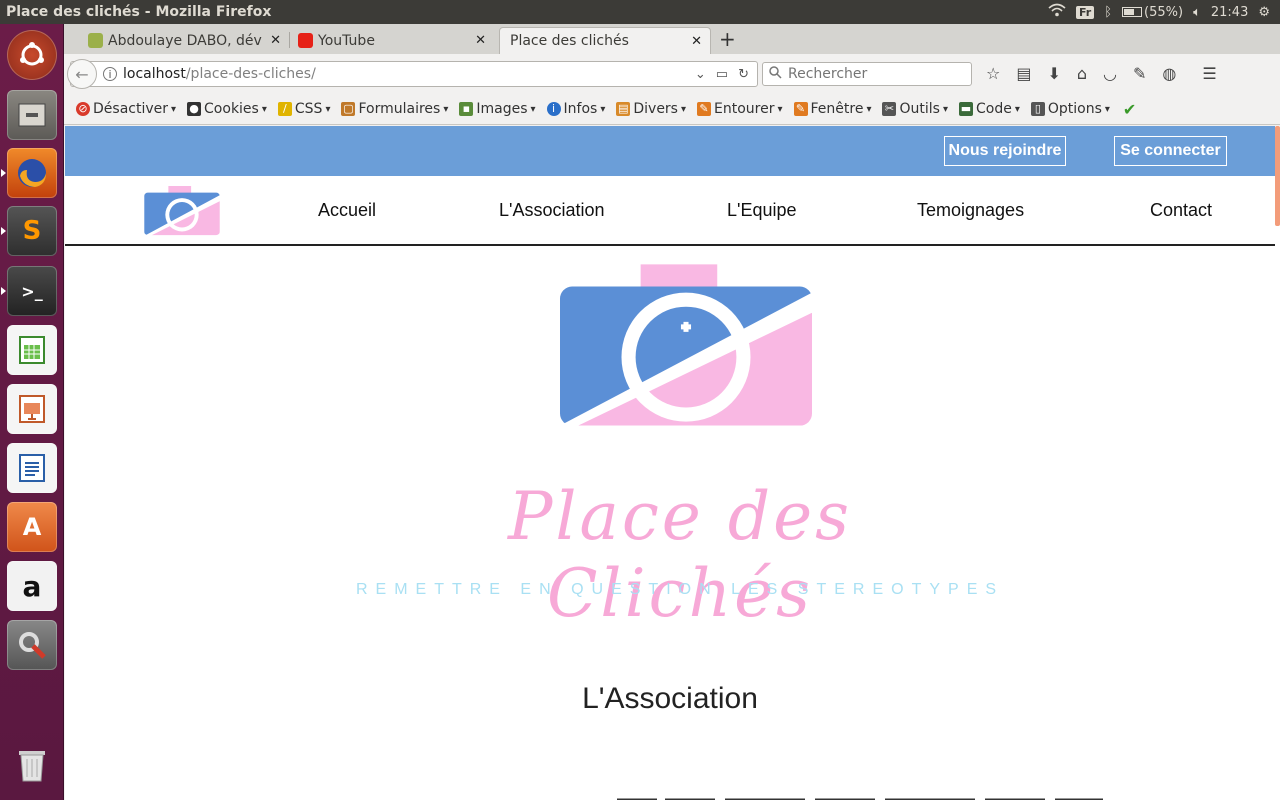 This screenshot has width=1280, height=800. I want to click on site-tagline: REMETTRE EN QUESTION LES STEREOTYPES, so click(680, 589).